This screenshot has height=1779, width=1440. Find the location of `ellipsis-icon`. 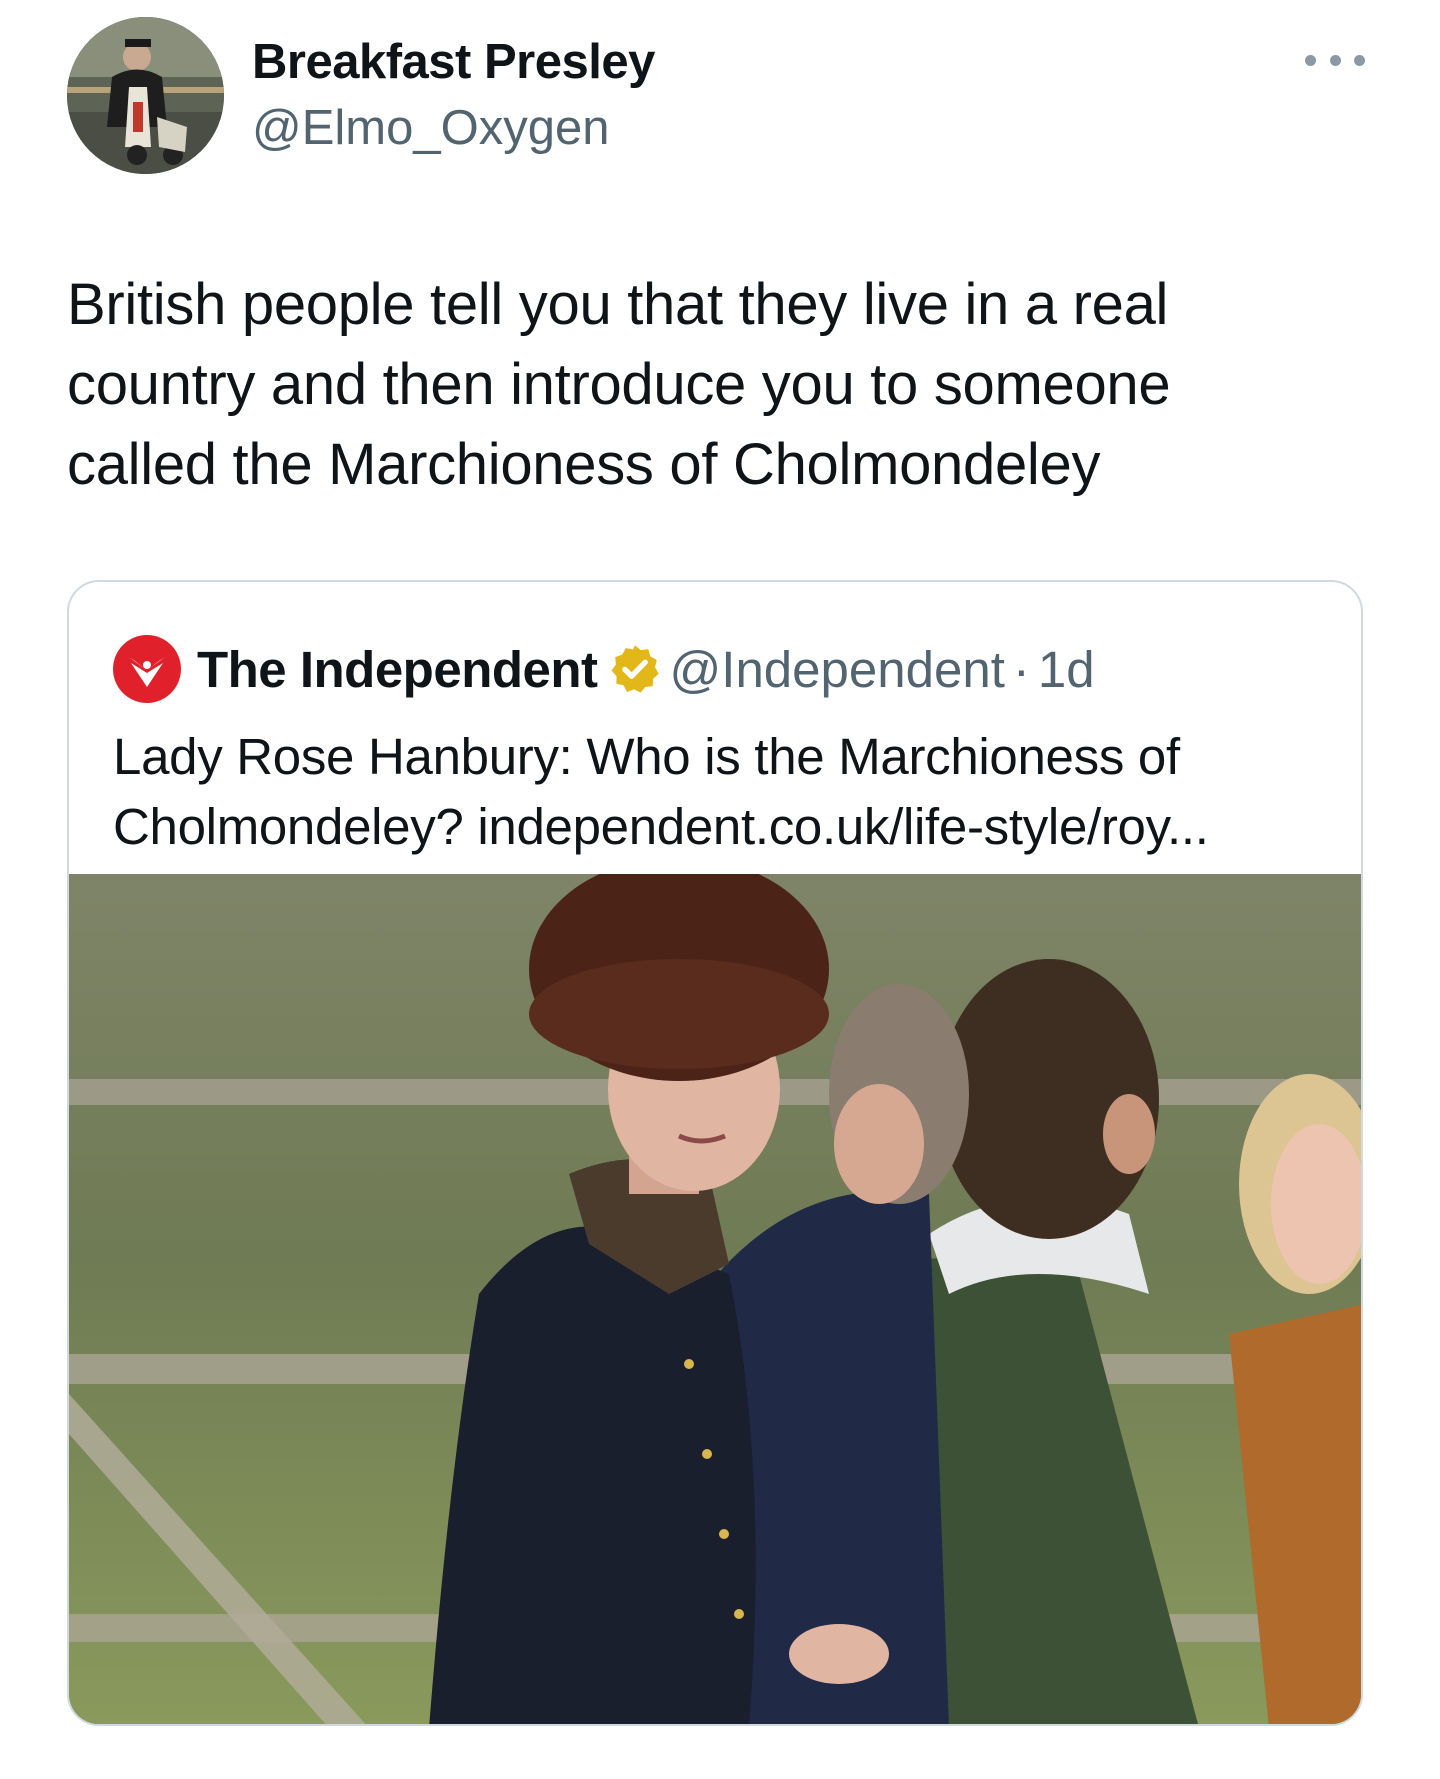

ellipsis-icon is located at coordinates (1335, 60).